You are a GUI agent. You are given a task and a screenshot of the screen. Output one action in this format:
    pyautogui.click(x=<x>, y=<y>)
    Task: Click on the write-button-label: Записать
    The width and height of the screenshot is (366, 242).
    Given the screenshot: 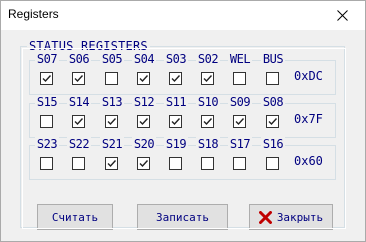 What is the action you would take?
    pyautogui.click(x=182, y=217)
    